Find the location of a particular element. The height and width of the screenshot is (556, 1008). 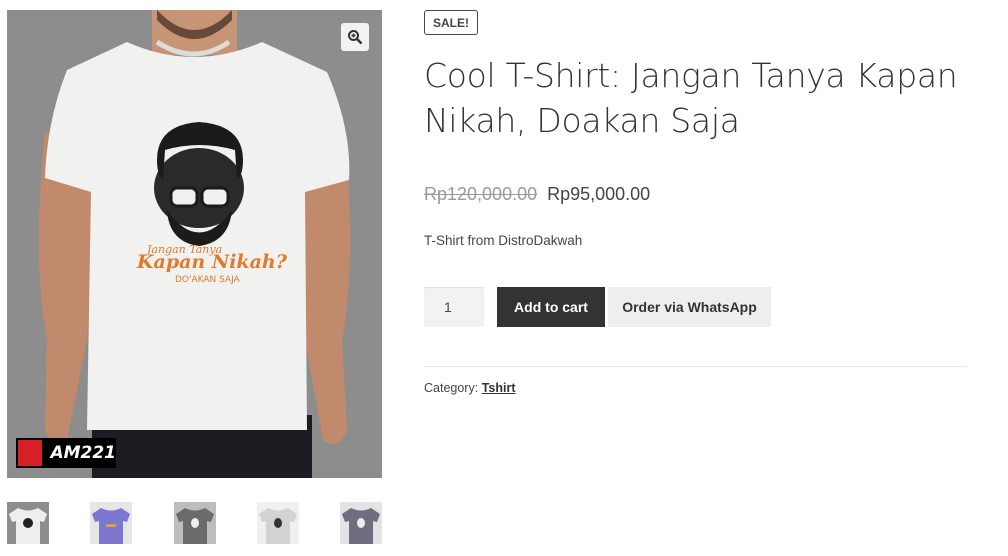

sale-badge: SALE! is located at coordinates (451, 22).